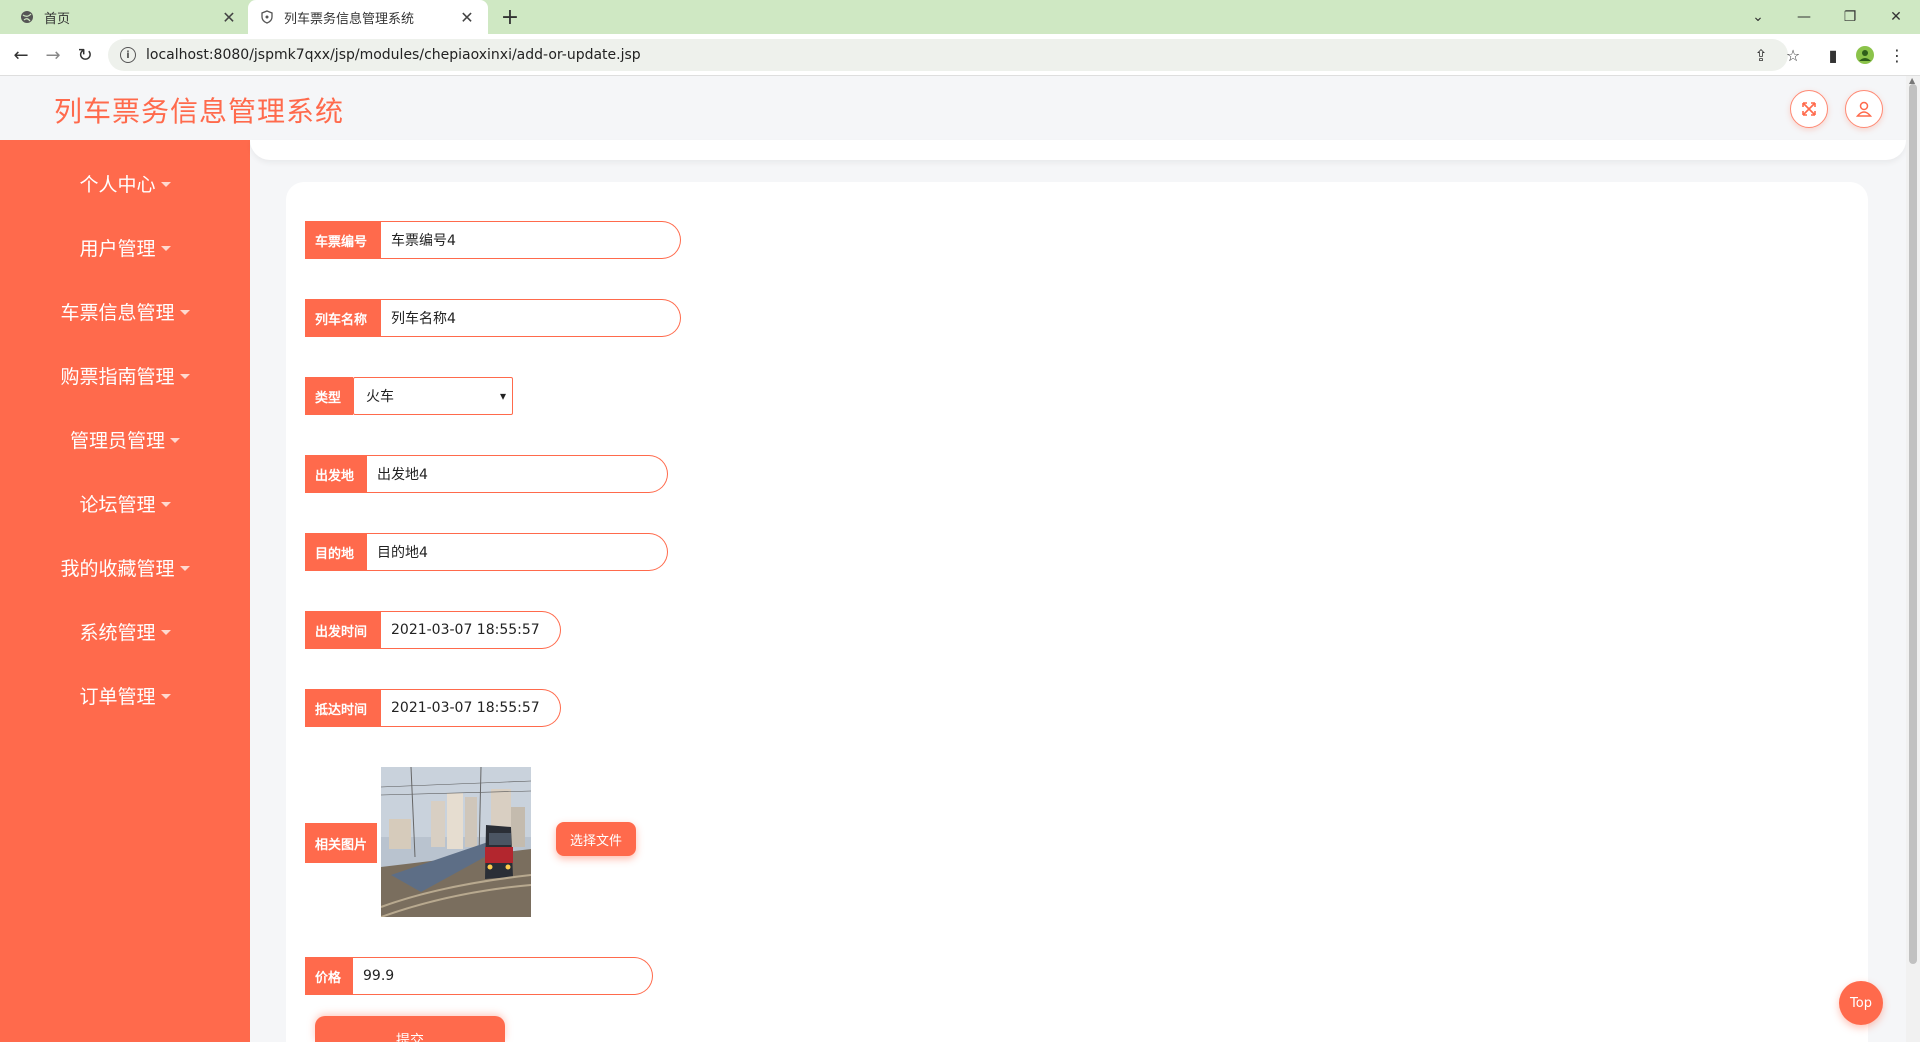 This screenshot has width=1920, height=1042. I want to click on origin-input: 出发地4, so click(517, 474).